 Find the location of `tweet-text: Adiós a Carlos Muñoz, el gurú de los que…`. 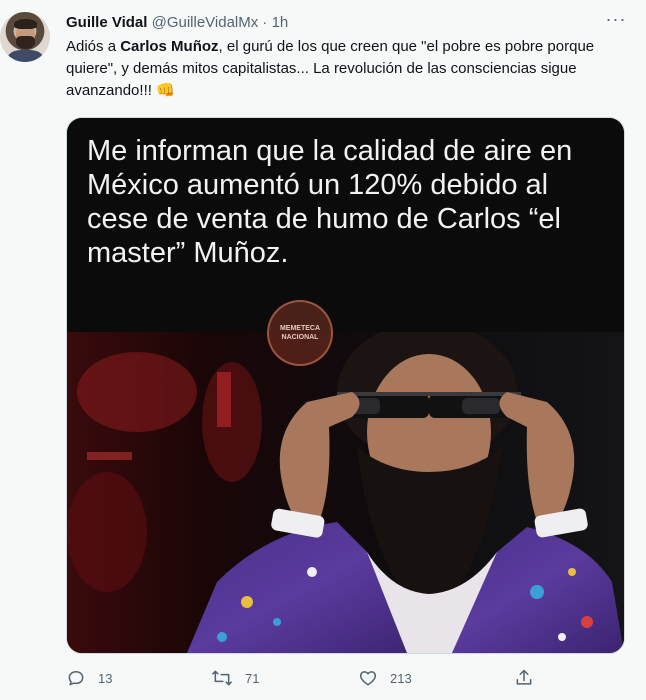

tweet-text: Adiós a Carlos Muñoz, el gurú de los que… is located at coordinates (346, 69).